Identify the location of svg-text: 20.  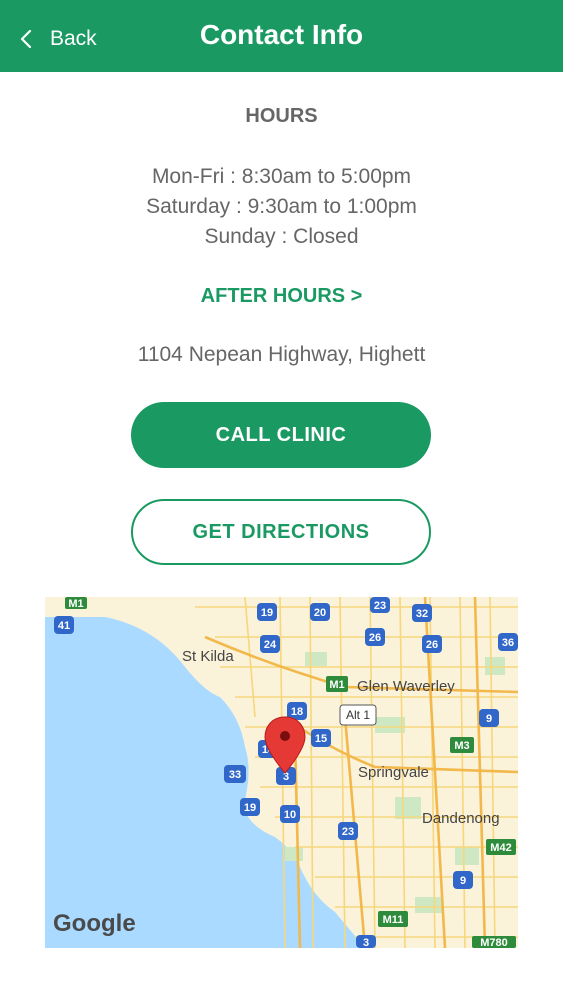
(320, 613).